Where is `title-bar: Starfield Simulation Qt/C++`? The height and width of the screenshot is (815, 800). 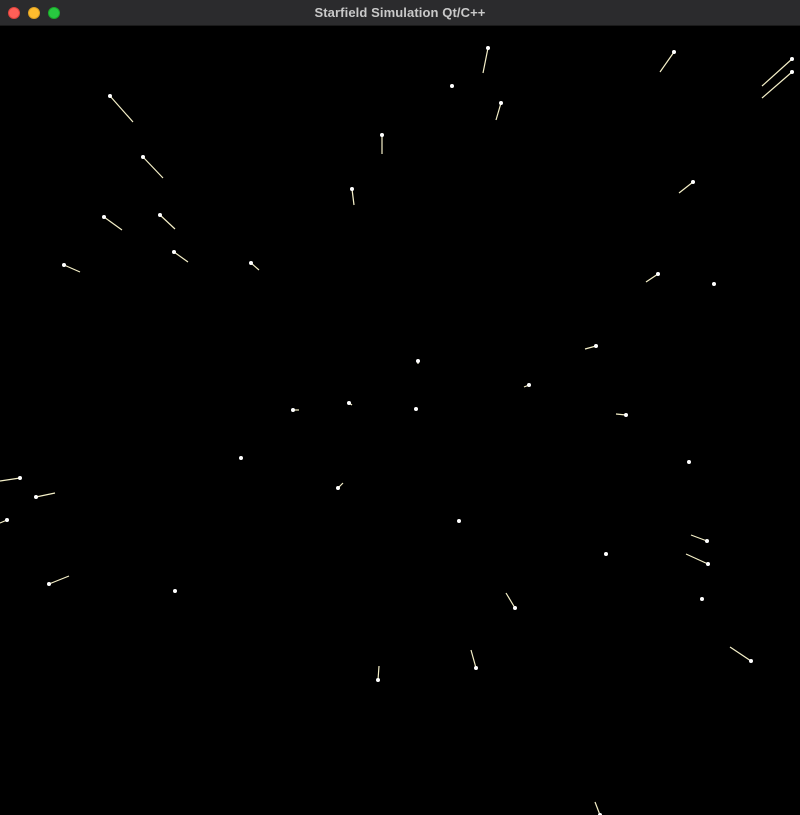
title-bar: Starfield Simulation Qt/C++ is located at coordinates (400, 13).